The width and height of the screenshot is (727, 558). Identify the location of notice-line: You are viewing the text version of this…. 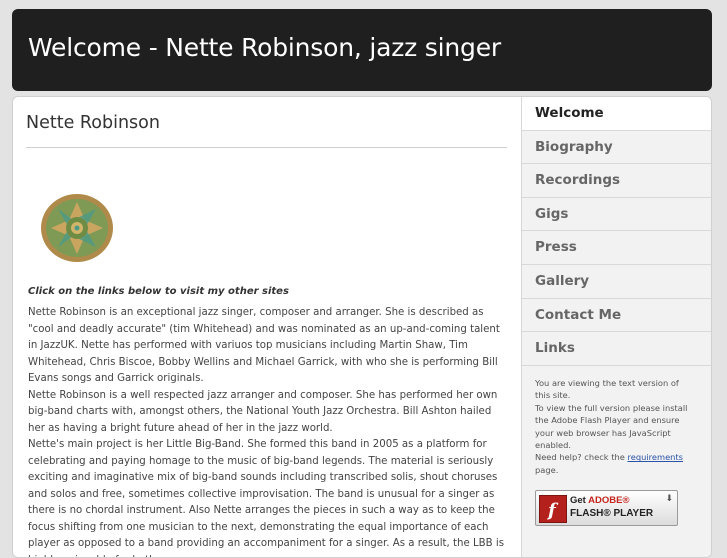
(607, 389).